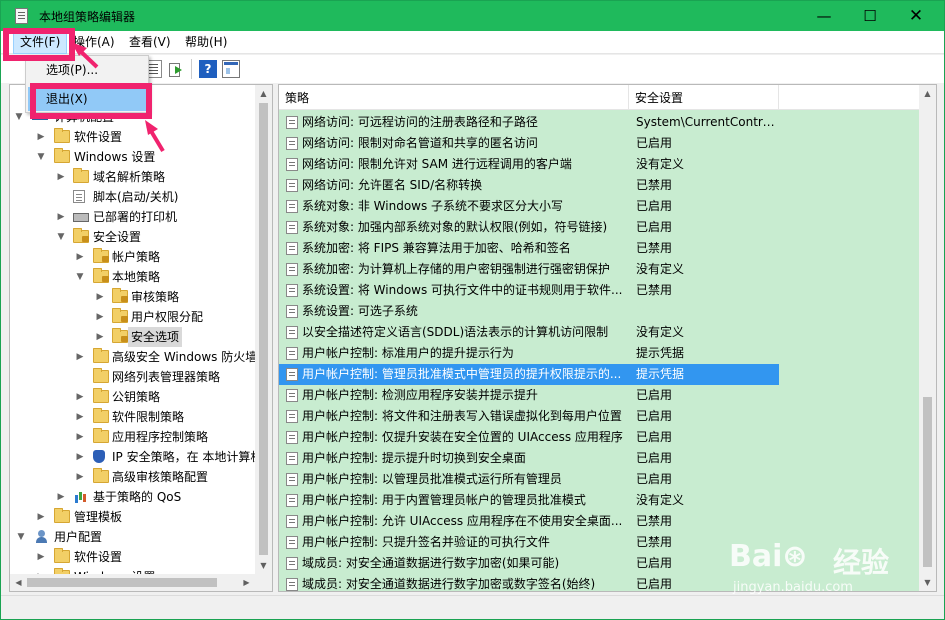 This screenshot has height=620, width=945. I want to click on annotation-arrows, so click(118, 97).